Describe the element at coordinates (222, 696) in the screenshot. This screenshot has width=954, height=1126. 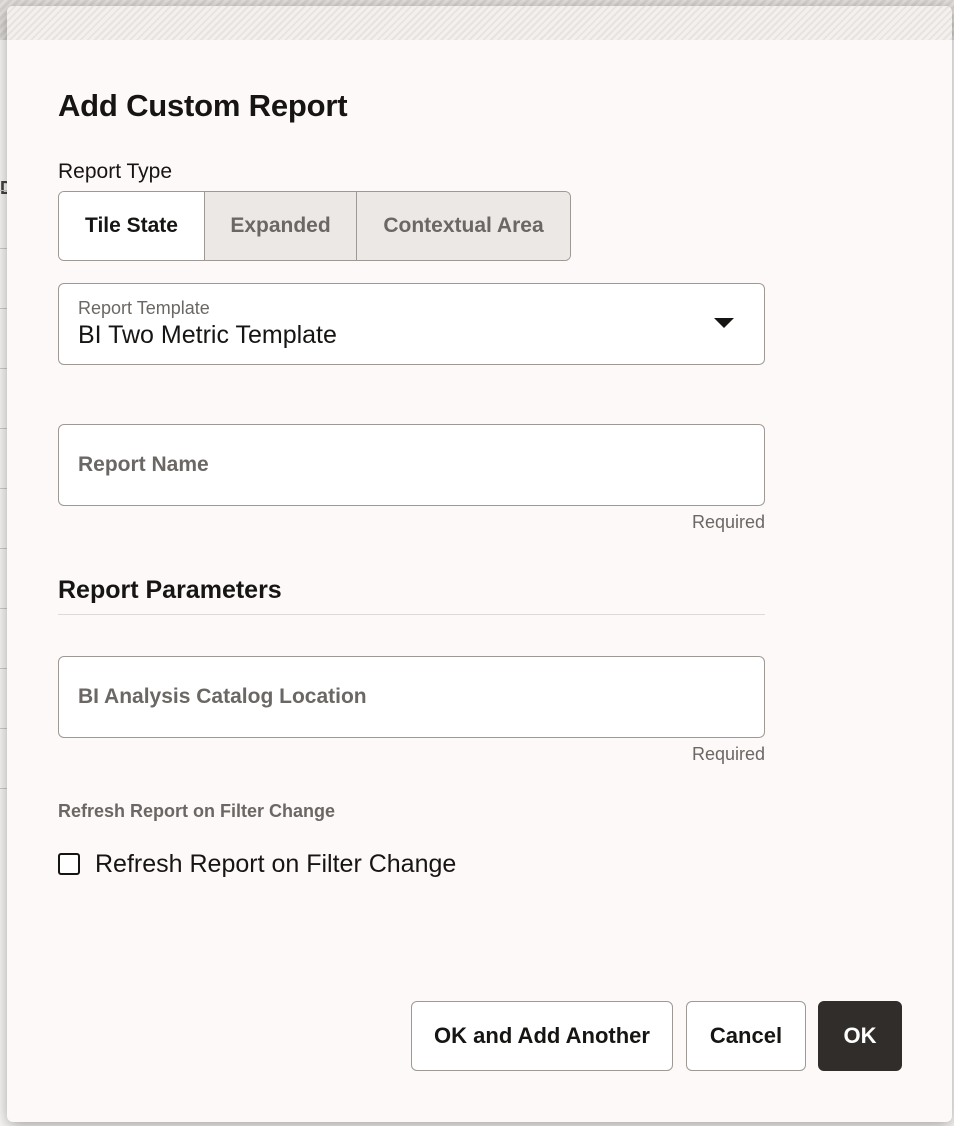
I see `bi-catalog-location-placeholder: BI Analysis Catalog Location` at that location.